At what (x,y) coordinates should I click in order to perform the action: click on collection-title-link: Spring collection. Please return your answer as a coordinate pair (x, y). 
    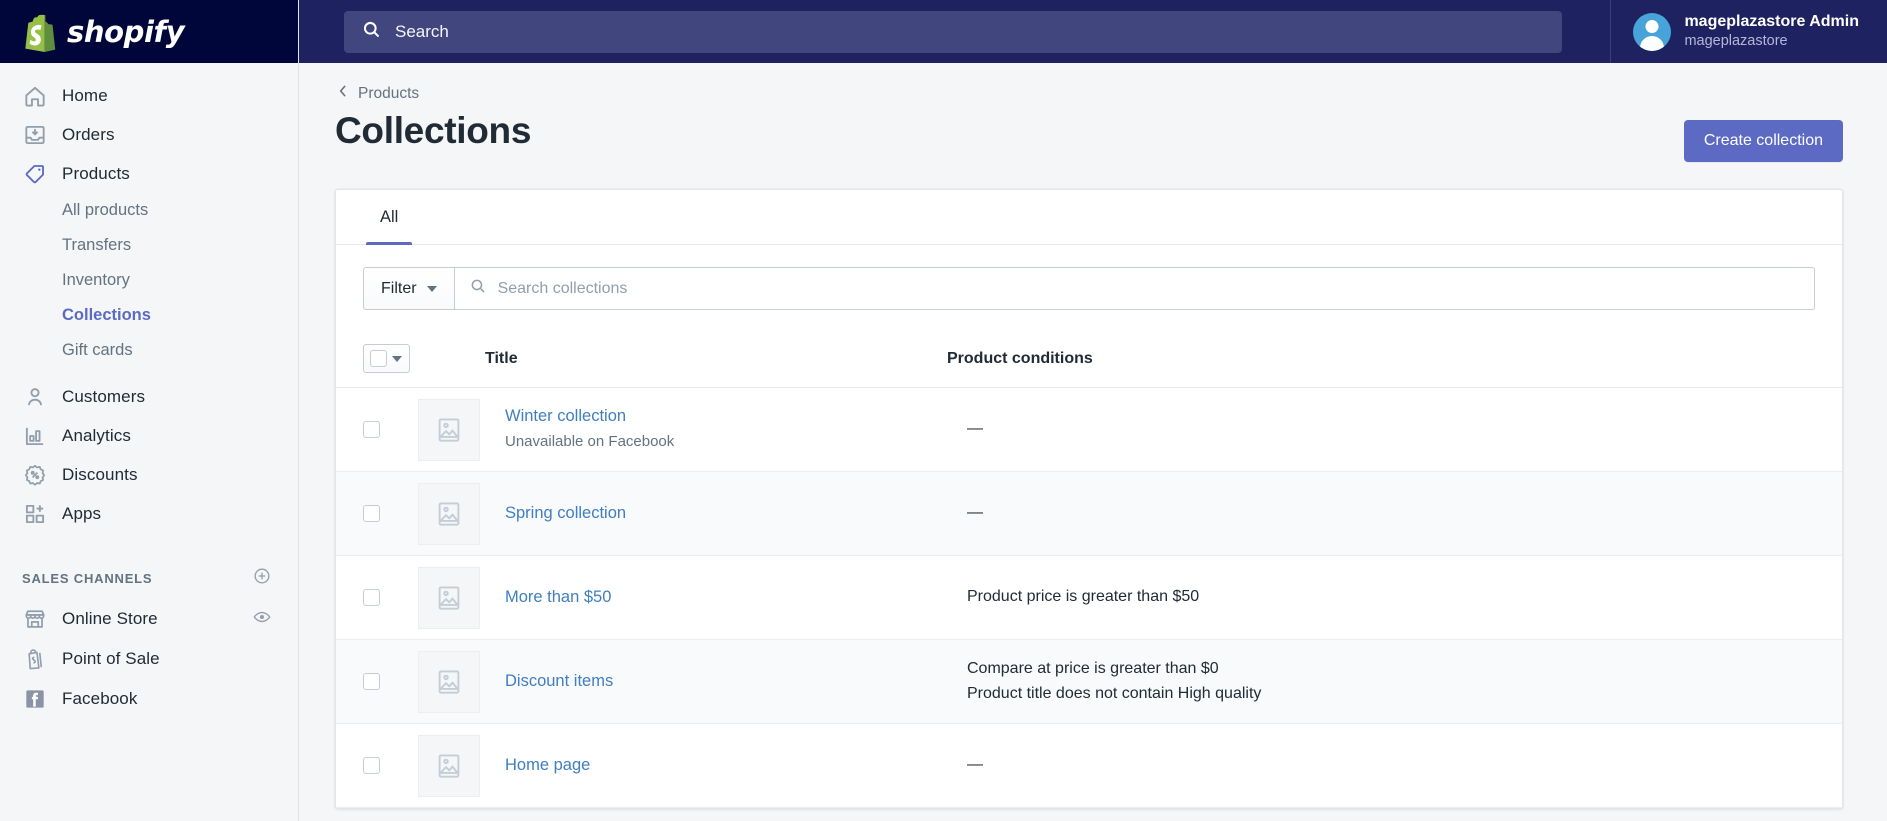
    Looking at the image, I should click on (736, 514).